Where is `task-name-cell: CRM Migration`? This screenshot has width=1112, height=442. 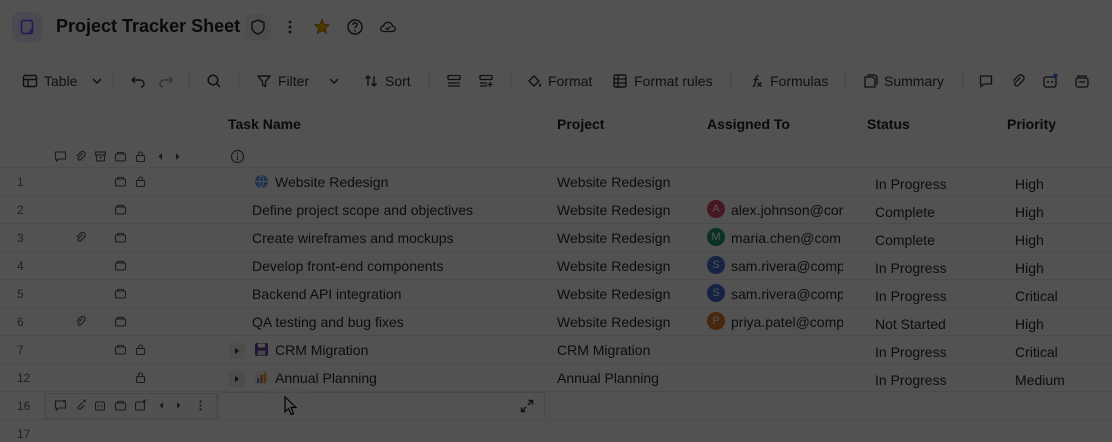 task-name-cell: CRM Migration is located at coordinates (410, 350).